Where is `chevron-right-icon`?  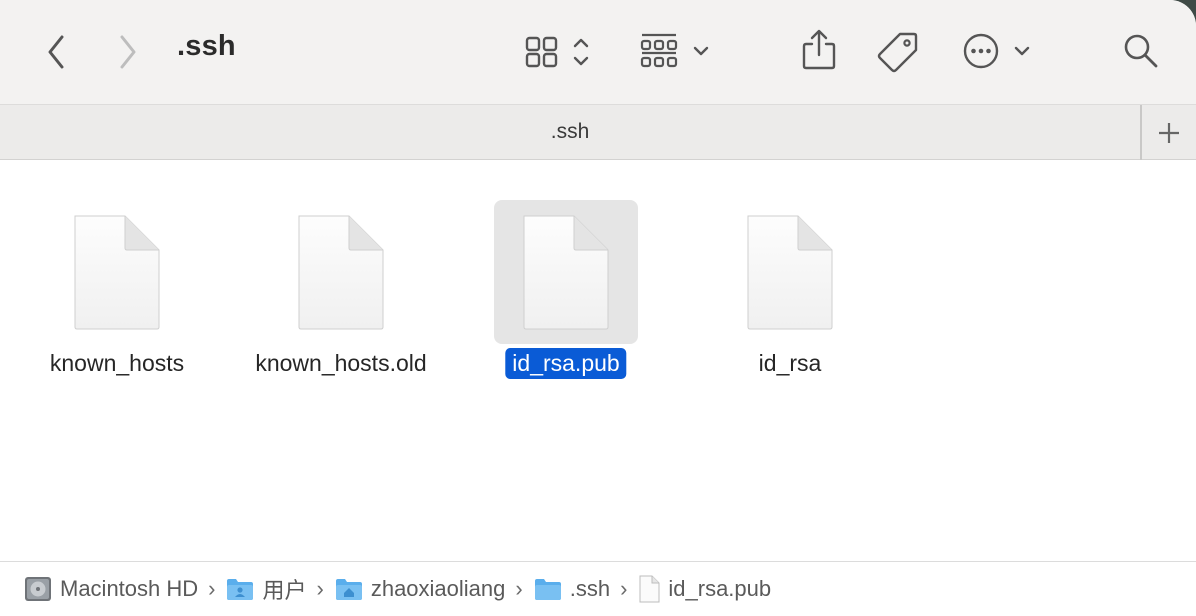
chevron-right-icon is located at coordinates (128, 52).